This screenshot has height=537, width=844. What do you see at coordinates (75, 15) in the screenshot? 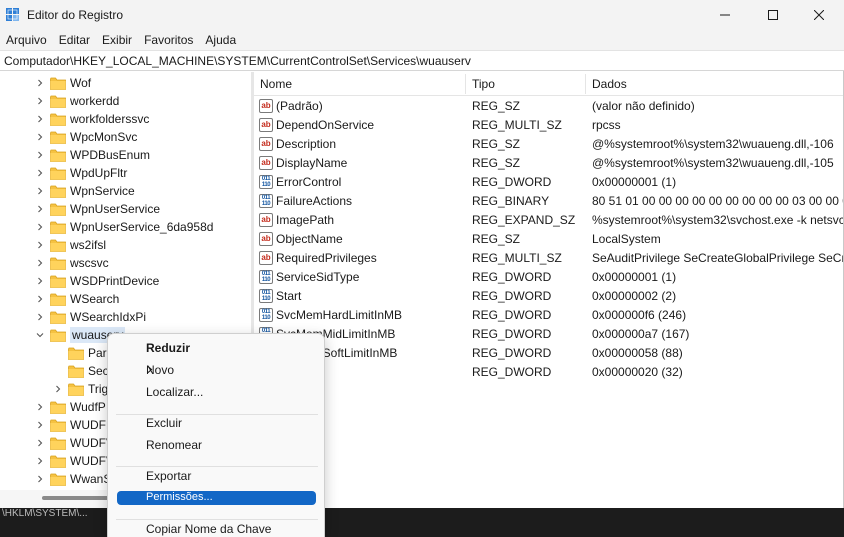
I see `window-title: Editor do Registro` at bounding box center [75, 15].